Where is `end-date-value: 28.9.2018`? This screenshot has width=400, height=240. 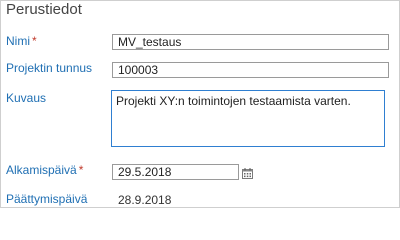 end-date-value: 28.9.2018 is located at coordinates (145, 200).